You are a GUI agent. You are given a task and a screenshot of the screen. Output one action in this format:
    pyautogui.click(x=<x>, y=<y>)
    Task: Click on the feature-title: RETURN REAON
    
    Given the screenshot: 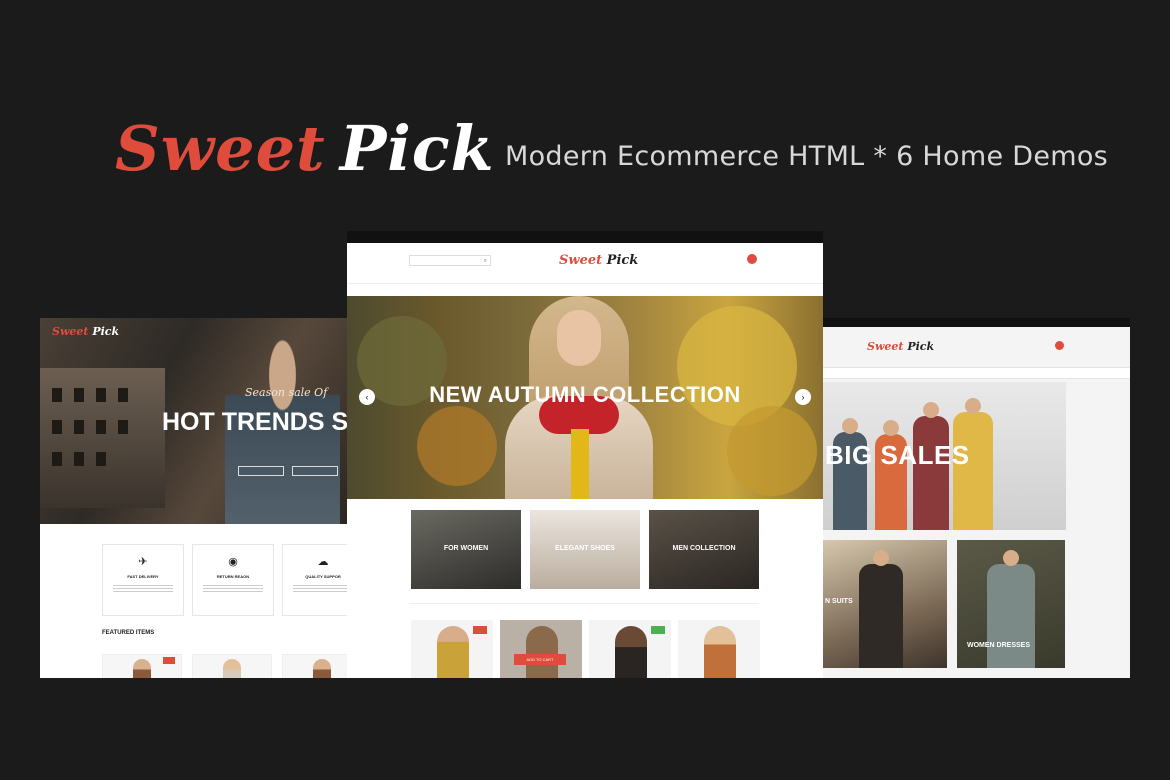 What is the action you would take?
    pyautogui.click(x=233, y=576)
    